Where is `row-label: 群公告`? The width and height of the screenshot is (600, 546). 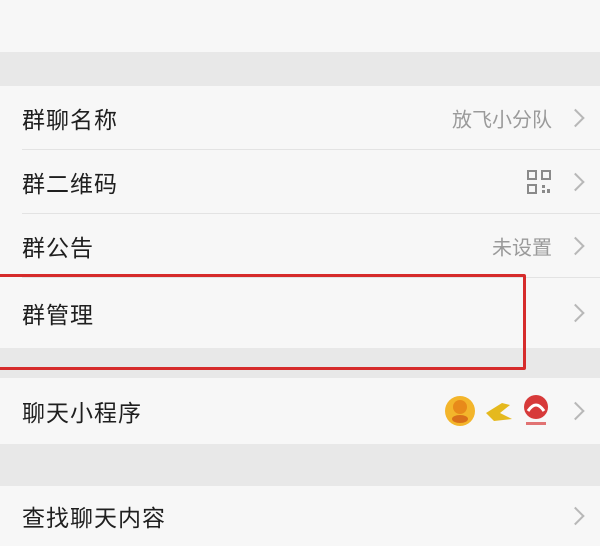
row-label: 群公告 is located at coordinates (58, 249).